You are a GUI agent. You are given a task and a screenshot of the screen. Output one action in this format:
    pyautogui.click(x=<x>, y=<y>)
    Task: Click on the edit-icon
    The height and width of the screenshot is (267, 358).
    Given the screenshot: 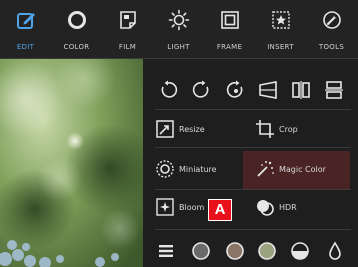 What is the action you would take?
    pyautogui.click(x=25, y=21)
    